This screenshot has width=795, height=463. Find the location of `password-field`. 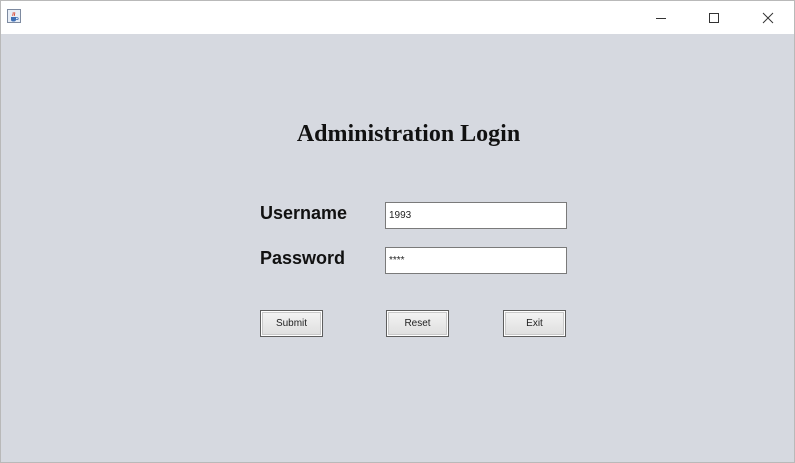

password-field is located at coordinates (476, 260).